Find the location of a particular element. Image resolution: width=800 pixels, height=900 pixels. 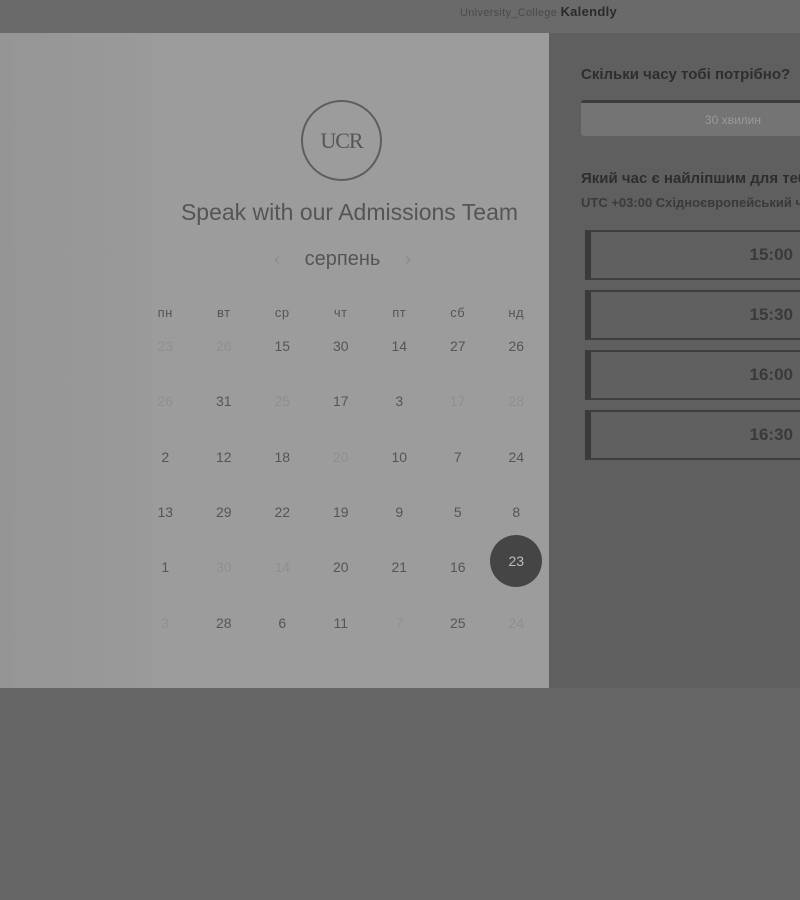

time-slot-button: 16:00 is located at coordinates (692, 375).